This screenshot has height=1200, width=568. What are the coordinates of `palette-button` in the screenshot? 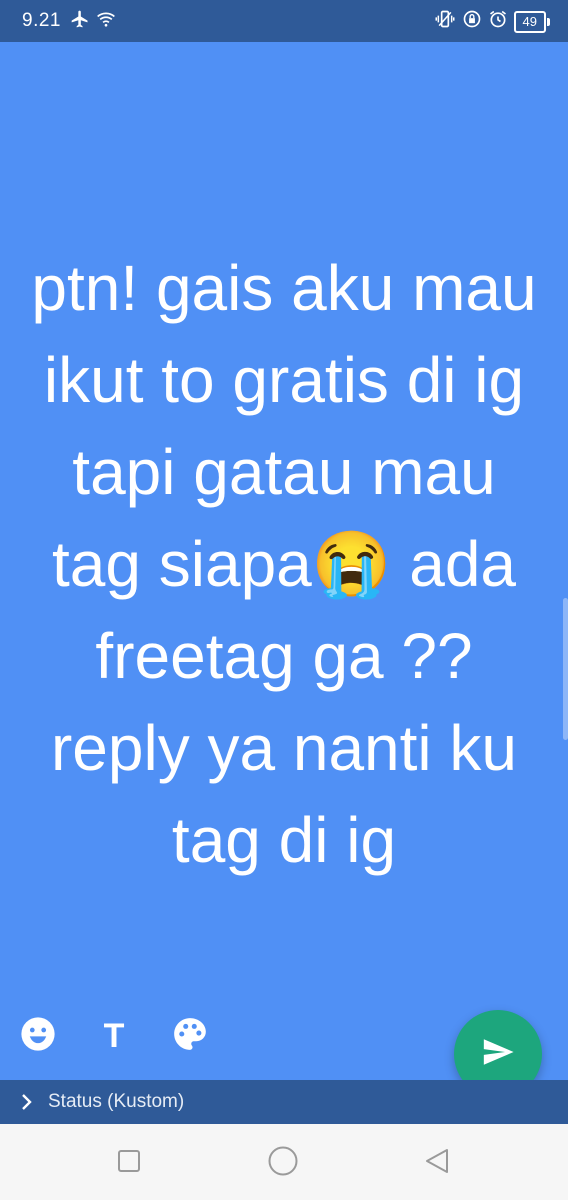 It's located at (190, 1036).